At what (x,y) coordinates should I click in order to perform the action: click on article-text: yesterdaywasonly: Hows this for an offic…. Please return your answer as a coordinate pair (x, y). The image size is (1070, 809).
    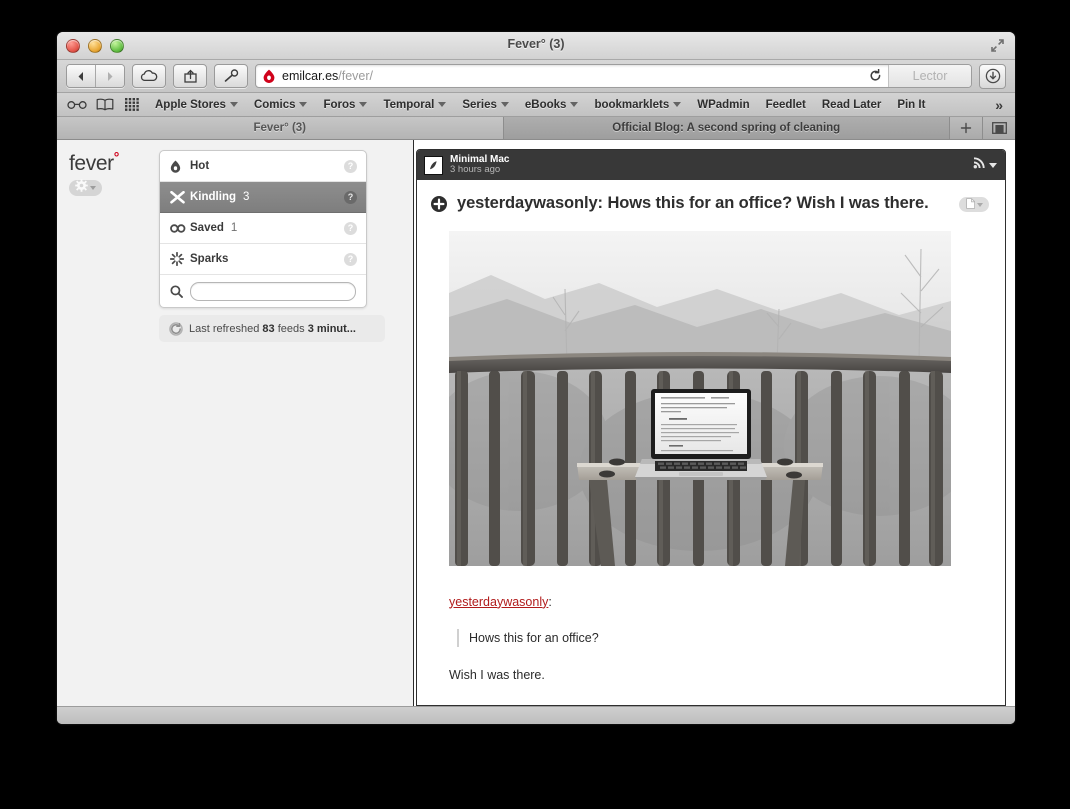
    Looking at the image, I should click on (719, 638).